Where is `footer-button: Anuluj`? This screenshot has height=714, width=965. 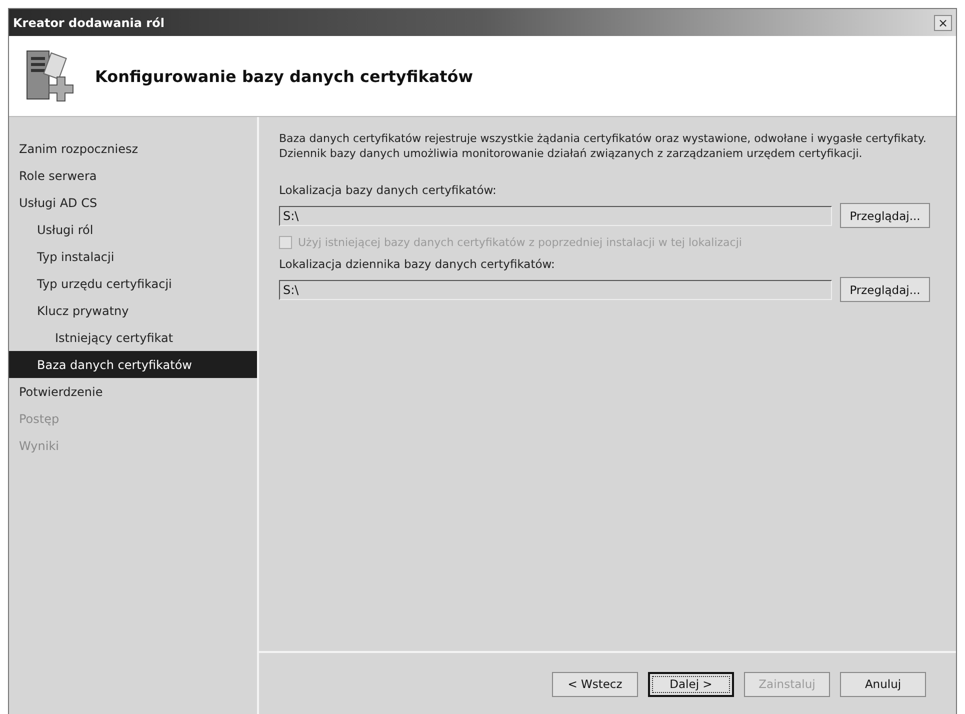
footer-button: Anuluj is located at coordinates (883, 684).